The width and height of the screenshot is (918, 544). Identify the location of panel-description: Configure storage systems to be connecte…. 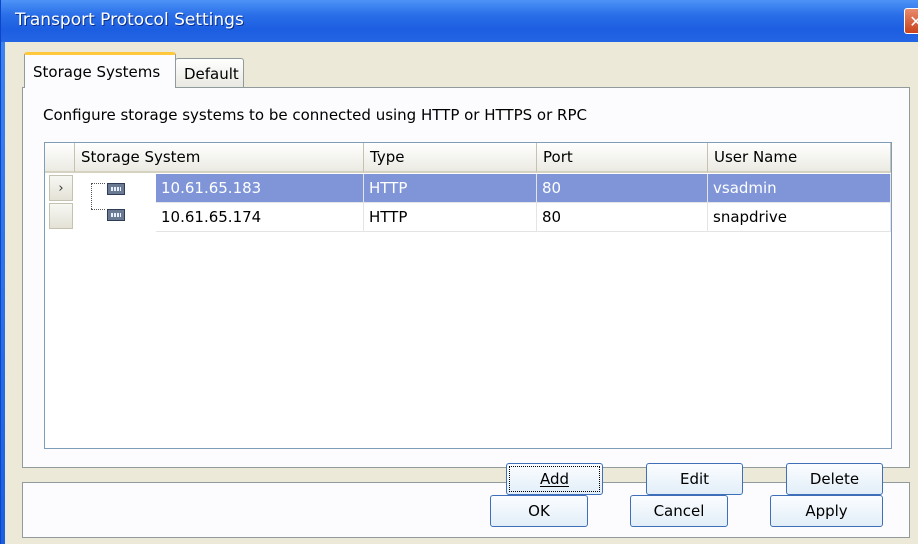
(315, 115).